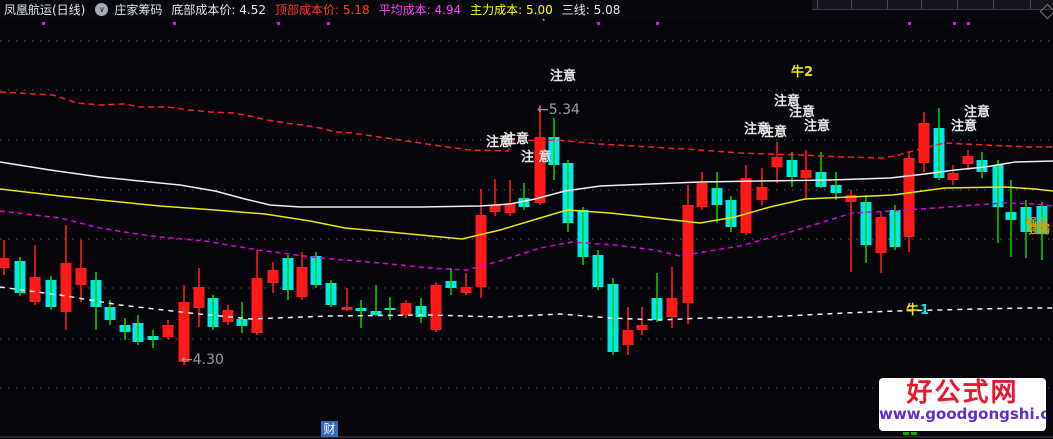 This screenshot has width=1053, height=439. What do you see at coordinates (322, 10) in the screenshot?
I see `top-cost-readout: 顶部成本价: 5.18` at bounding box center [322, 10].